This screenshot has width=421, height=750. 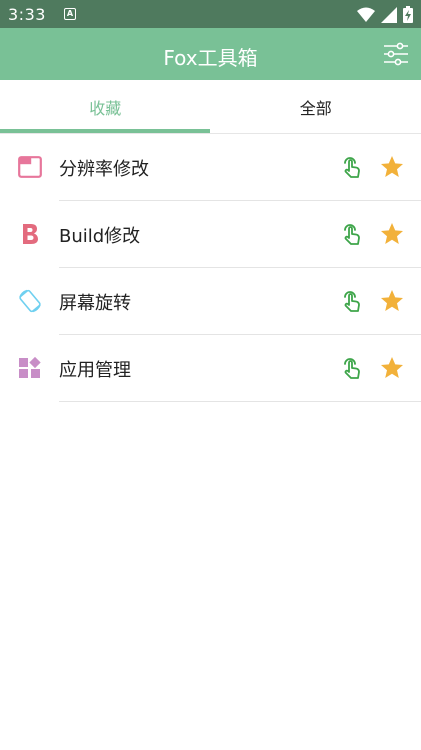 I want to click on widgets-icon, so click(x=30, y=368).